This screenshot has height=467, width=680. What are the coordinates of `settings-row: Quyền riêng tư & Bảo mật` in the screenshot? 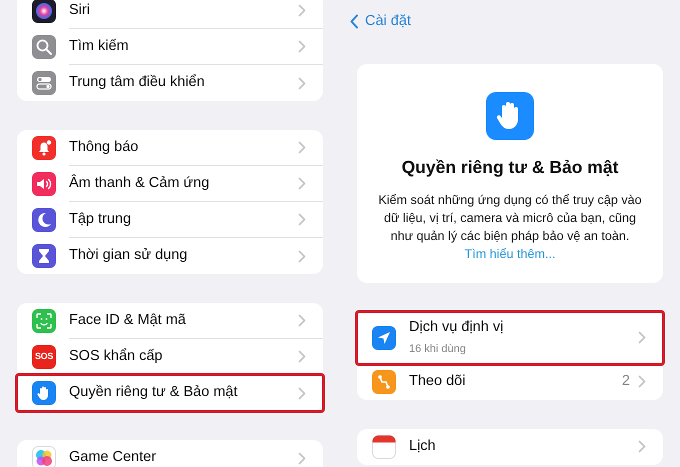 It's located at (170, 393).